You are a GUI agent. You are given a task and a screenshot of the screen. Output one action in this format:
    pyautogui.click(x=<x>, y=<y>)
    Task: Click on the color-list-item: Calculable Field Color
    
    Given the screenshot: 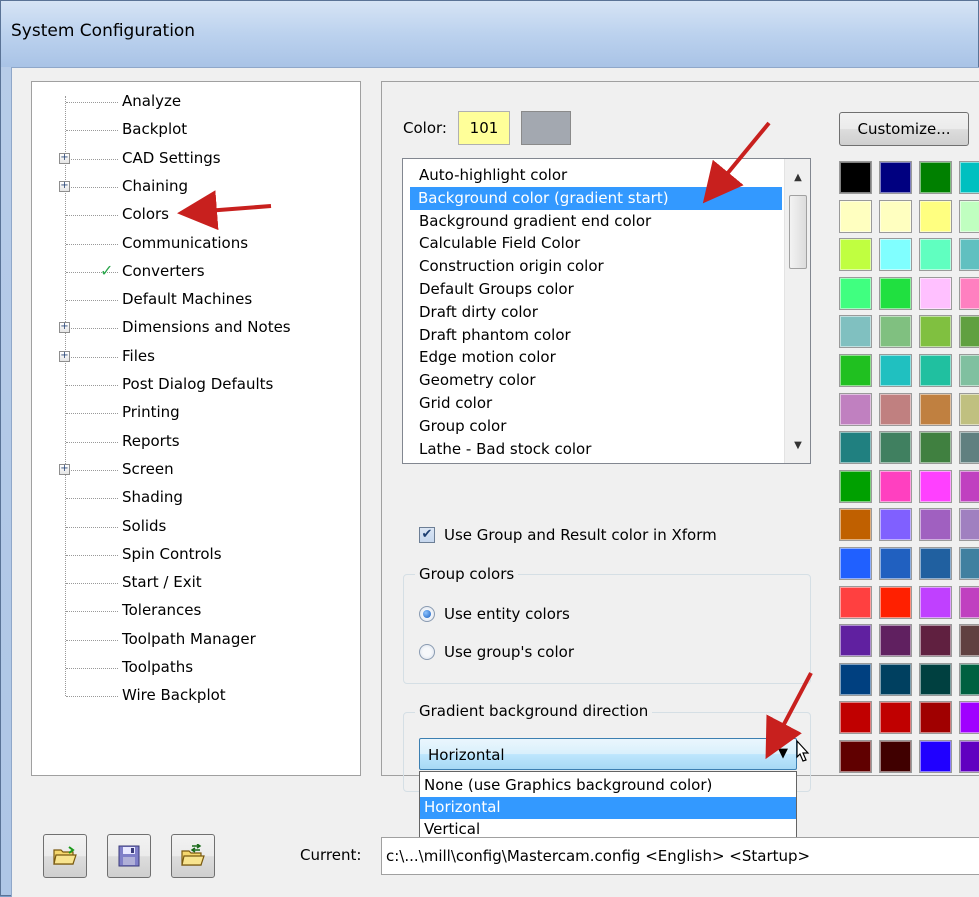 What is the action you would take?
    pyautogui.click(x=593, y=243)
    